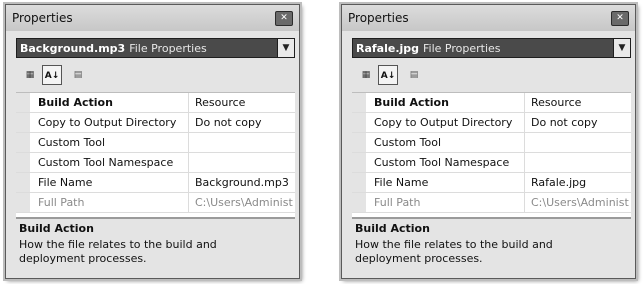 This screenshot has height=284, width=643. Describe the element at coordinates (577, 182) in the screenshot. I see `property-value: Rafale.jpg` at that location.